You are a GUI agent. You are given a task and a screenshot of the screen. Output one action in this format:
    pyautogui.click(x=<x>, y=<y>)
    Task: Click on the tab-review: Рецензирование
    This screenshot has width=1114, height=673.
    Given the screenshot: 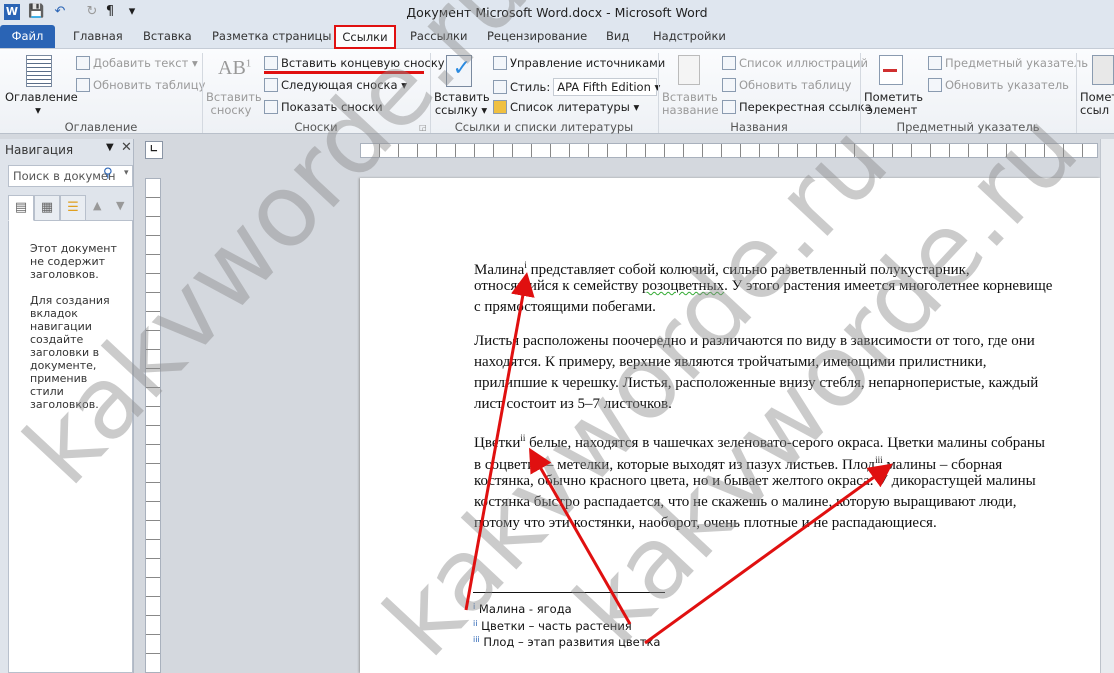 What is the action you would take?
    pyautogui.click(x=537, y=36)
    